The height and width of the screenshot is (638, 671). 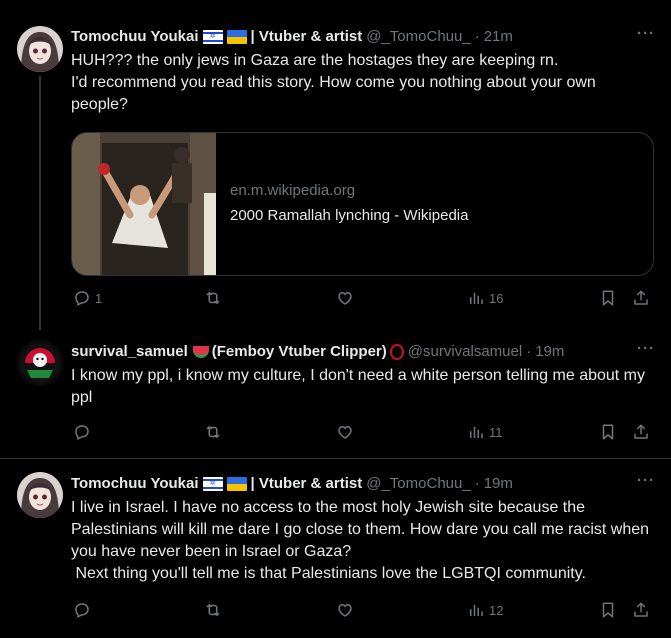 What do you see at coordinates (396, 352) in the screenshot?
I see `emoji-icon` at bounding box center [396, 352].